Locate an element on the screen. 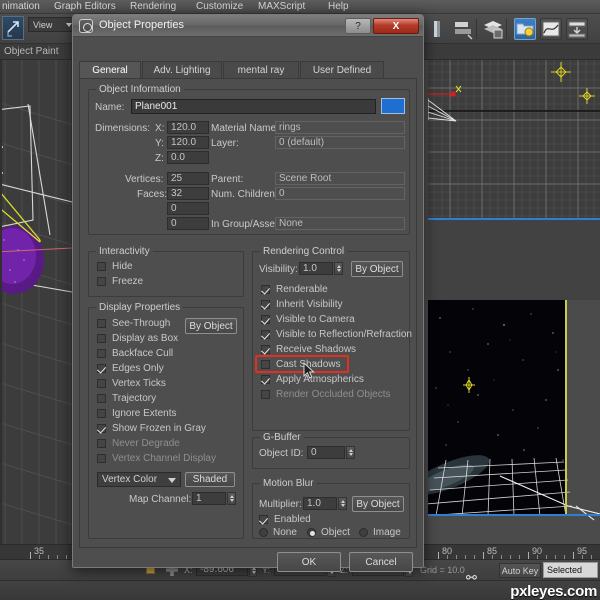  show-frozen-in-gray-label: Show Frozen in Gray is located at coordinates (159, 428).